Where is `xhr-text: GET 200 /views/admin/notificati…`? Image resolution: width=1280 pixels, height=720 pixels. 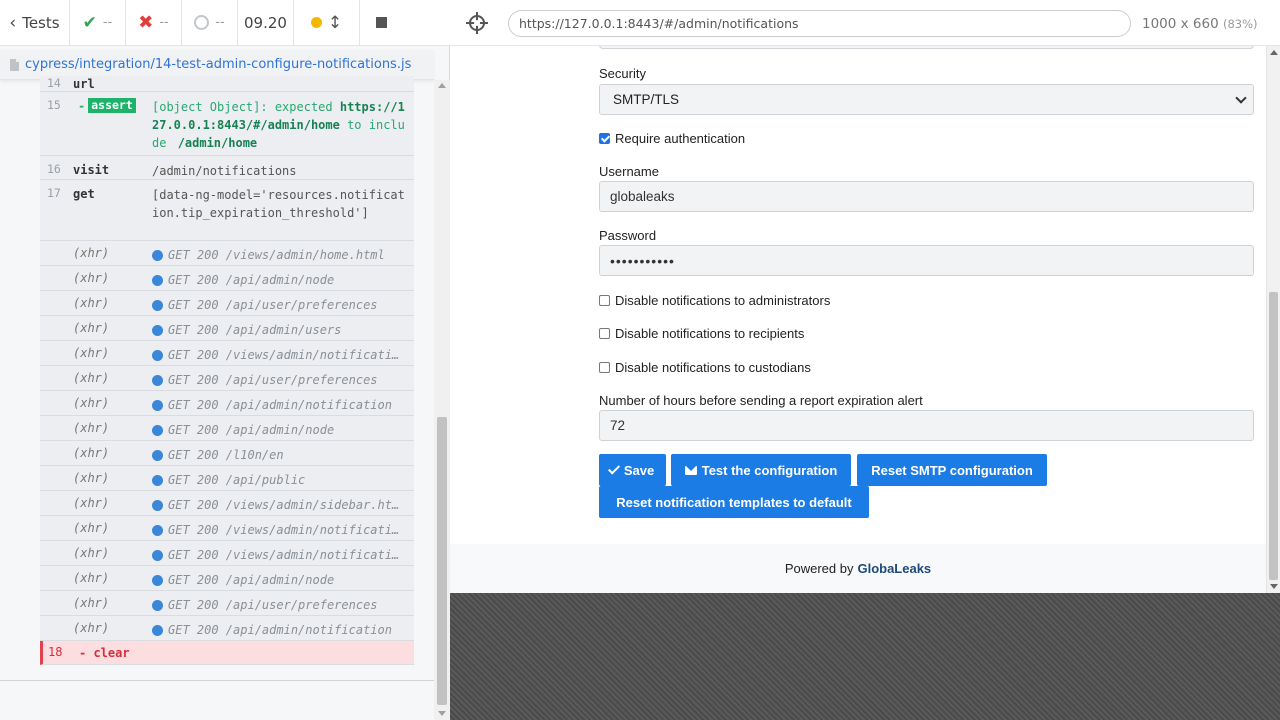 xhr-text: GET 200 /views/admin/notificati… is located at coordinates (284, 355).